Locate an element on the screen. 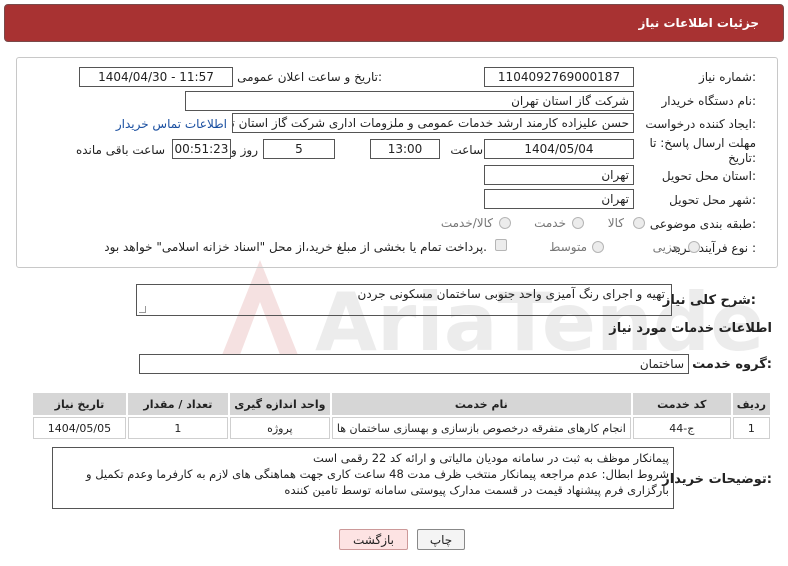 The height and width of the screenshot is (566, 788). city-label: شهر محل تحویل: is located at coordinates (712, 200).